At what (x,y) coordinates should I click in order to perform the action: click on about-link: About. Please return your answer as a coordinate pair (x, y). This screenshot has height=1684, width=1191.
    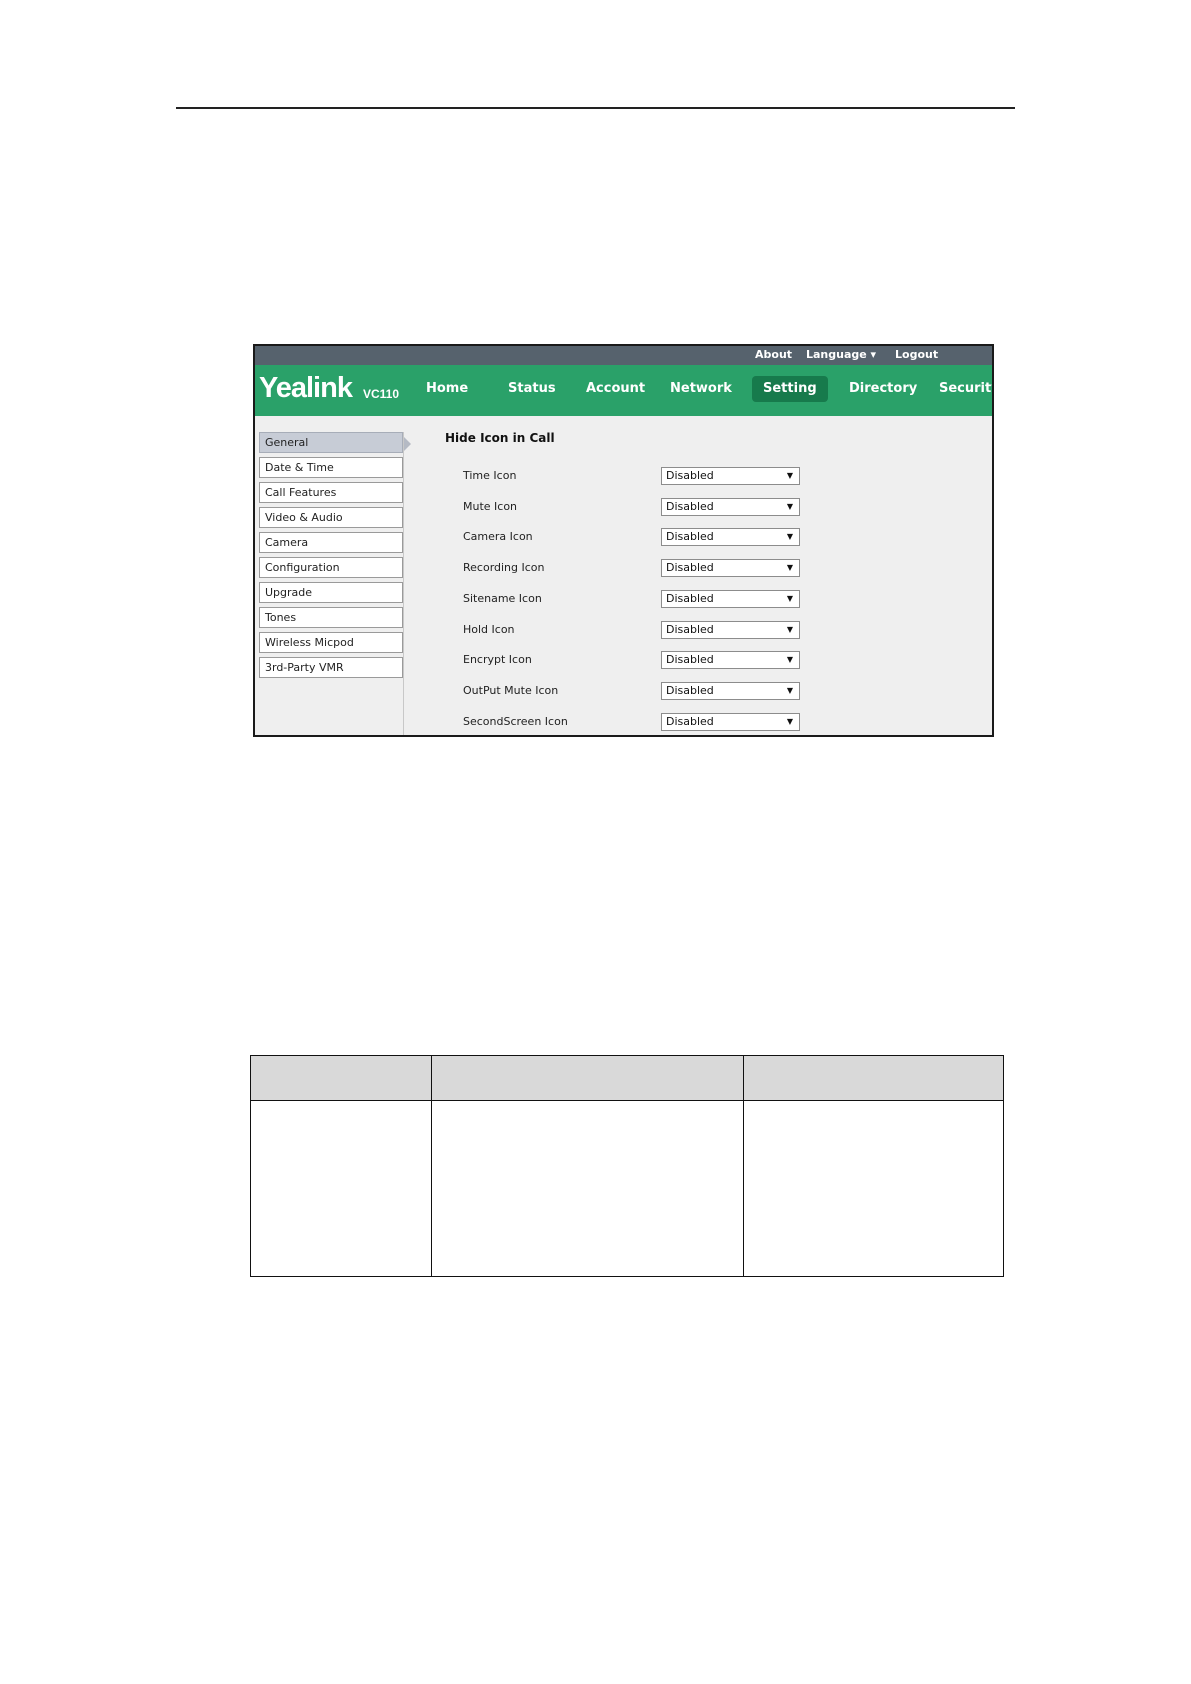
    Looking at the image, I should click on (773, 355).